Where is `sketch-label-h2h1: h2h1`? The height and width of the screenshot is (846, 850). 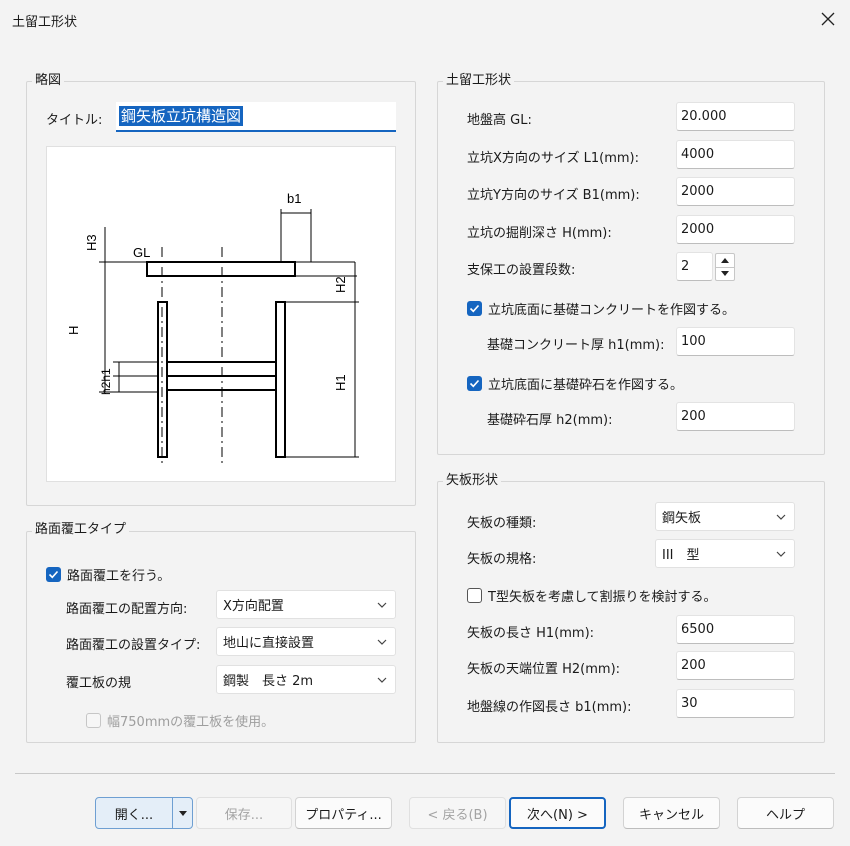 sketch-label-h2h1: h2h1 is located at coordinates (106, 381).